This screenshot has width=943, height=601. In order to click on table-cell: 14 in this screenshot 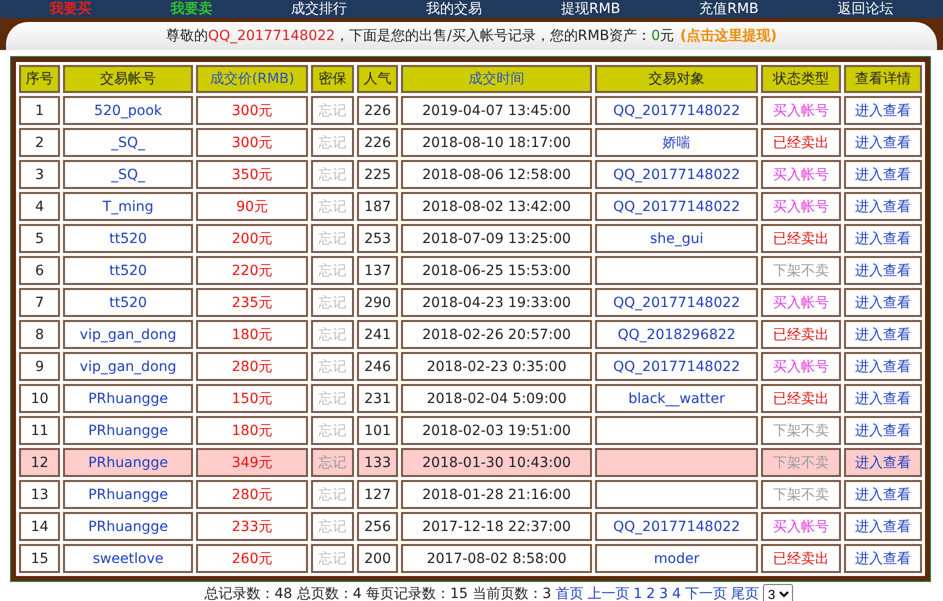, I will do `click(39, 526)`.